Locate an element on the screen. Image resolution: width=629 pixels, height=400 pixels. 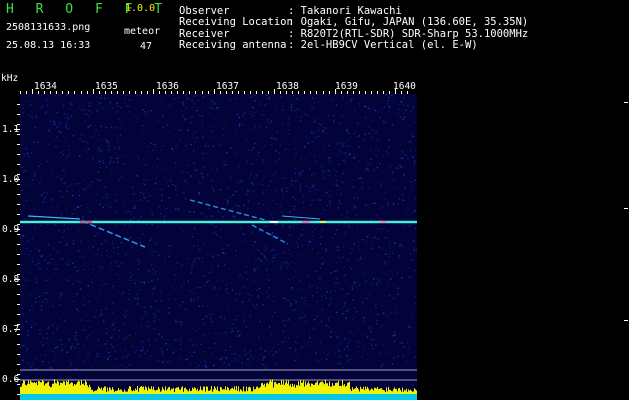
file-name: 2508131633.png is located at coordinates (48, 27).